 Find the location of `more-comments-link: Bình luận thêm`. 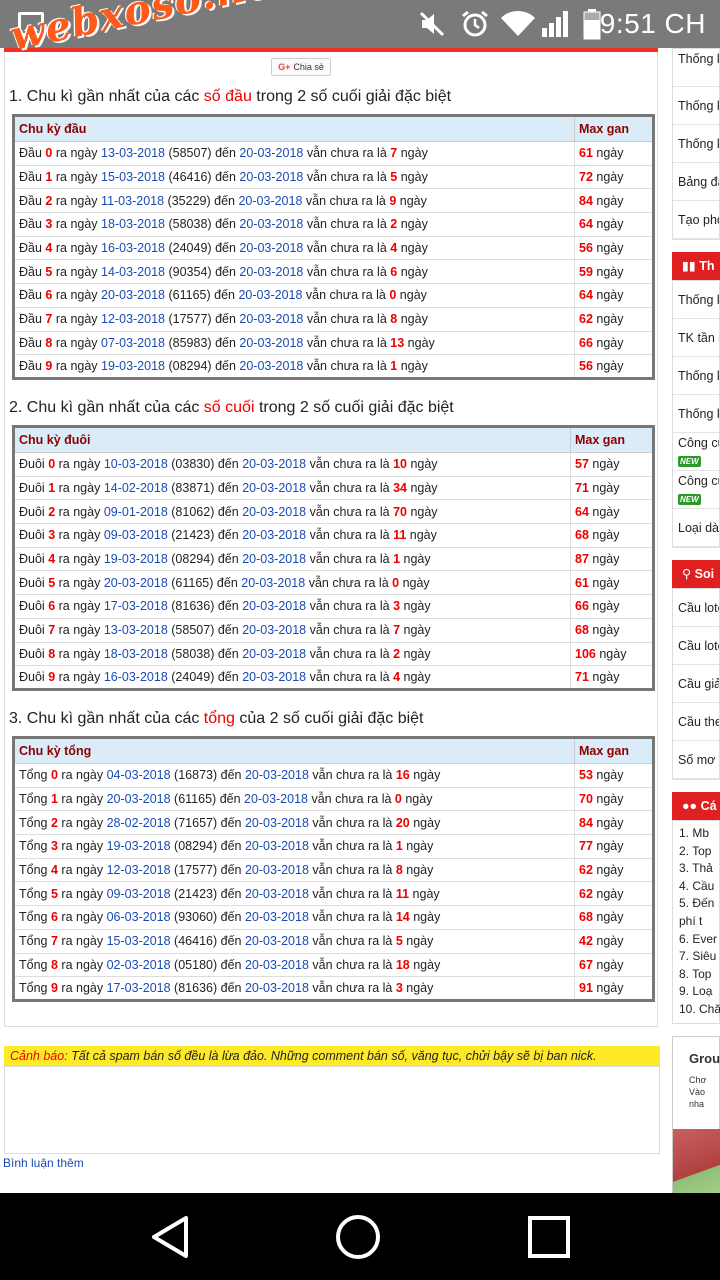

more-comments-link: Bình luận thêm is located at coordinates (43, 1163).